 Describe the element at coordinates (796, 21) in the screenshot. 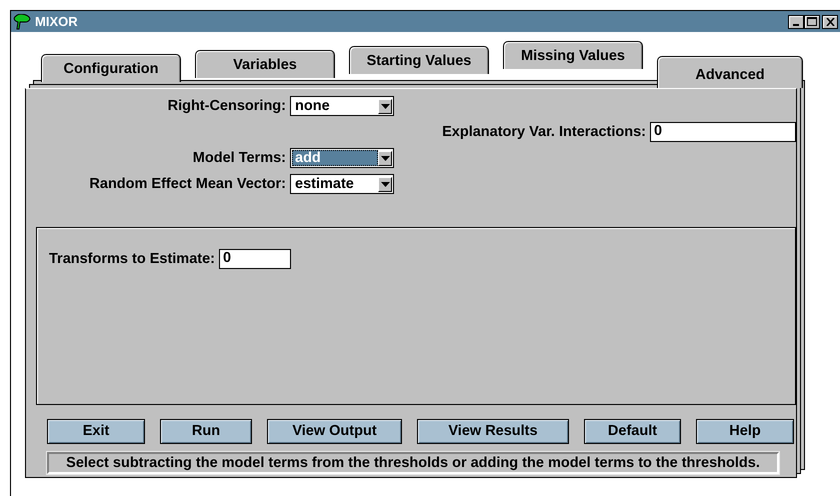

I see `minimize-button` at that location.